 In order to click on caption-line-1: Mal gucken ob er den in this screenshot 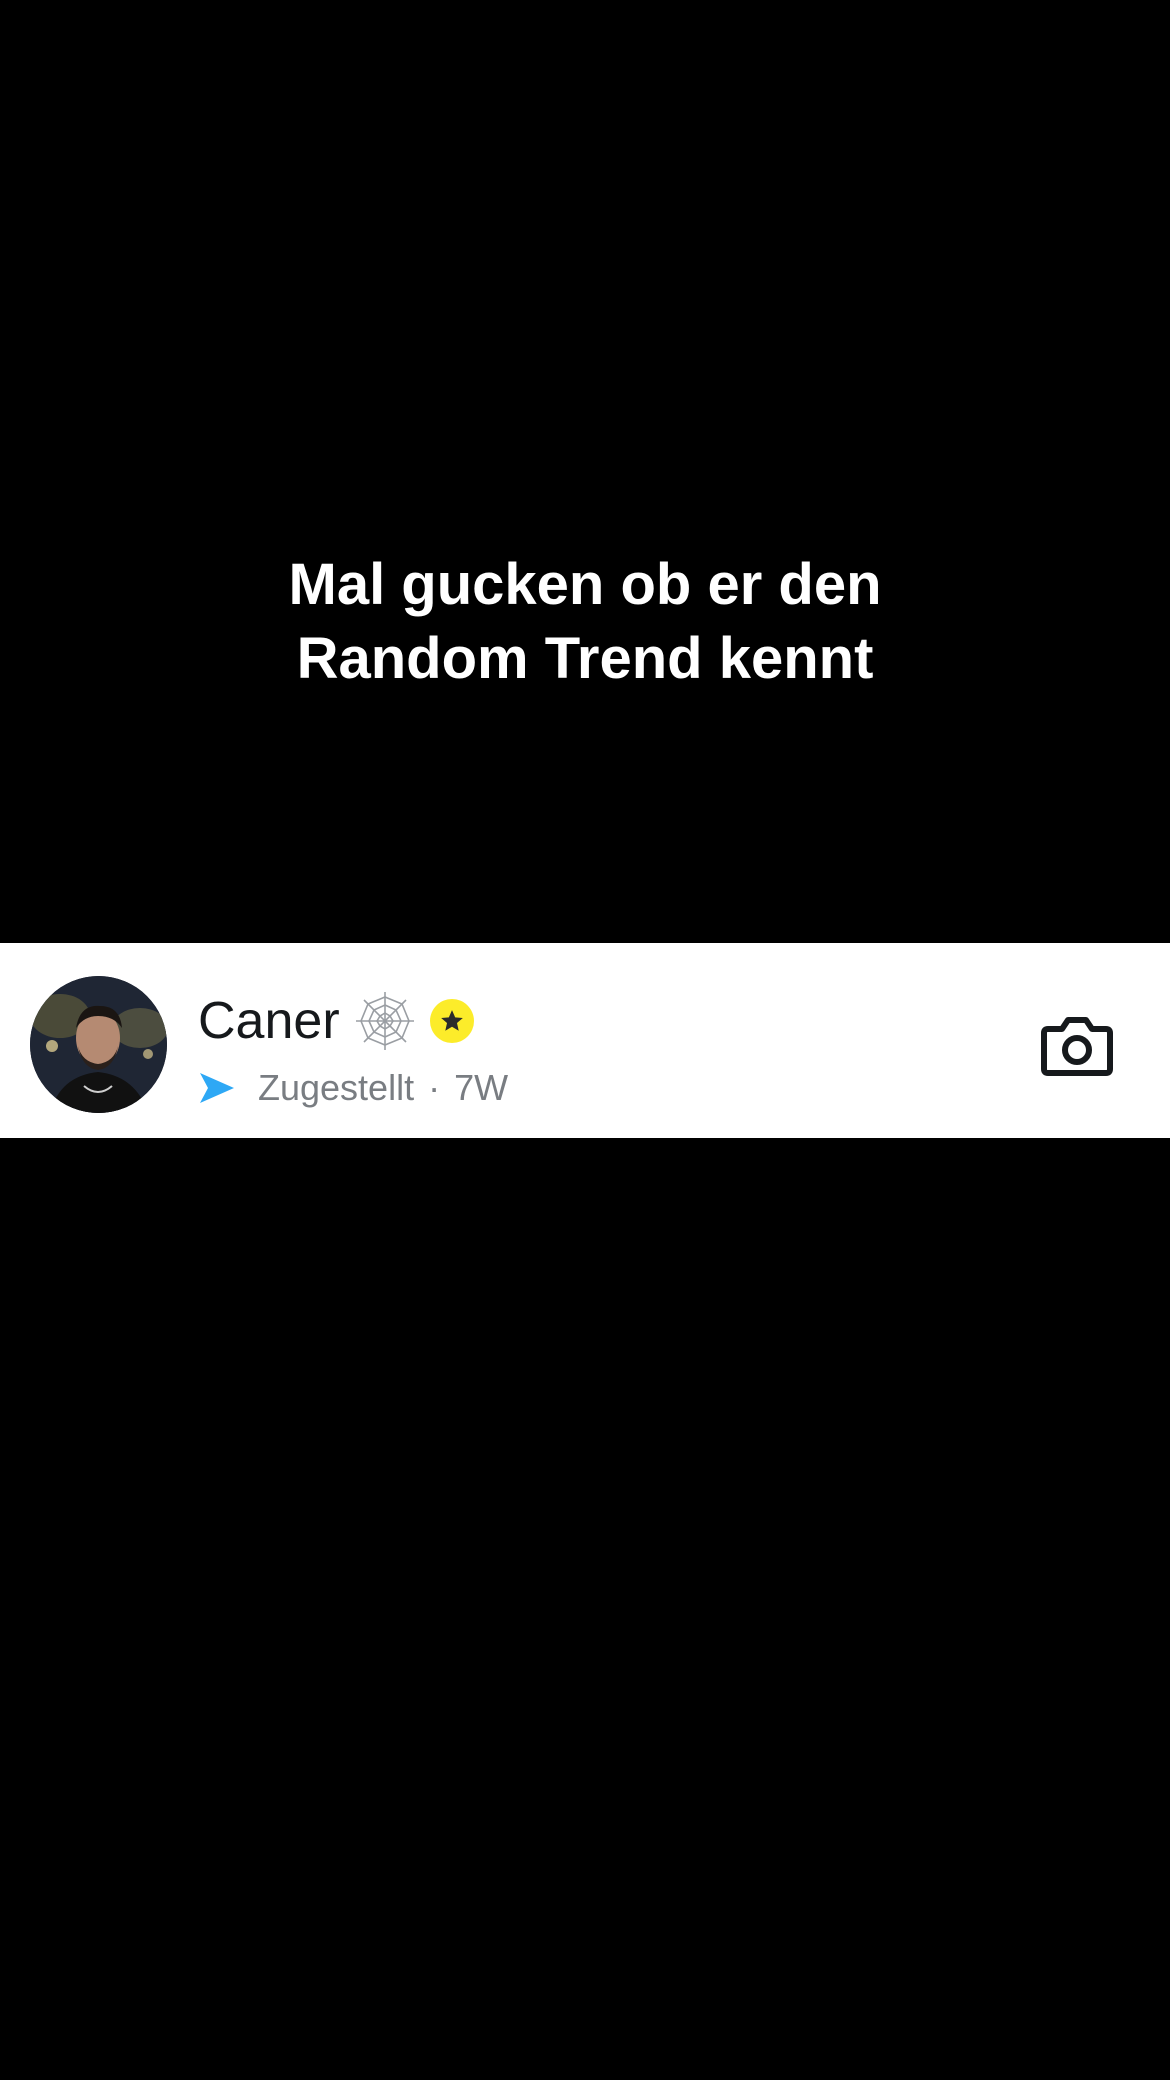, I will do `click(585, 584)`.